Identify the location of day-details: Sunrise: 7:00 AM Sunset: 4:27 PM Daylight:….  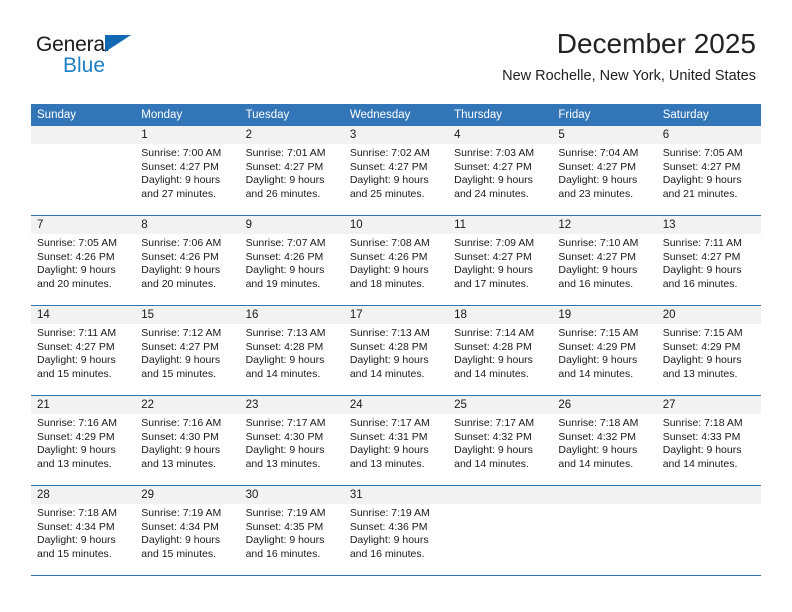
(187, 179).